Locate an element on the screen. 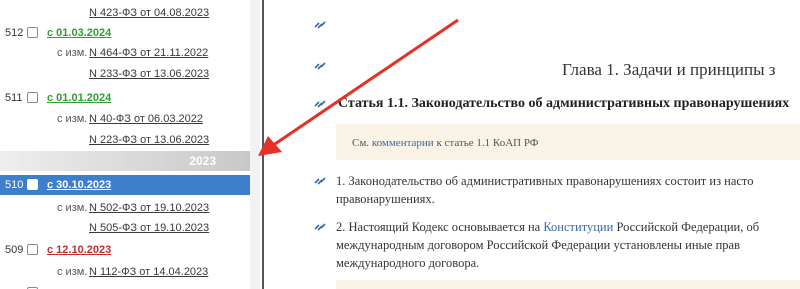  amendment-link: N 502-ФЗ от 19.10.2023 is located at coordinates (149, 208).